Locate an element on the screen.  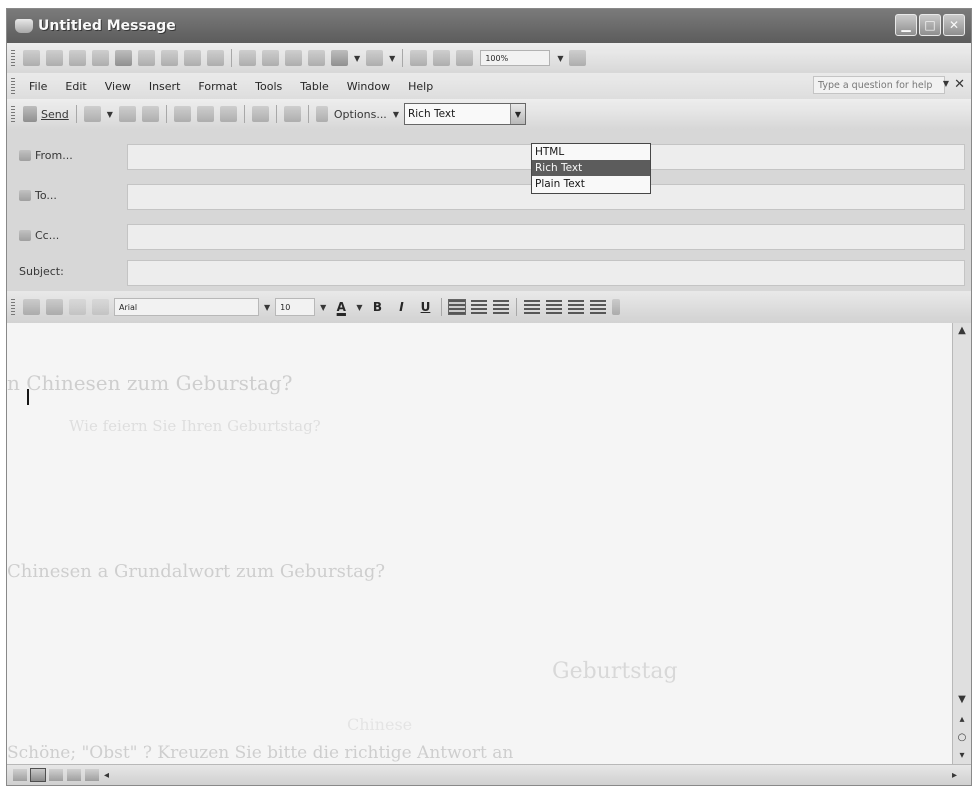
help-search-input: Type a question for help is located at coordinates (879, 85).